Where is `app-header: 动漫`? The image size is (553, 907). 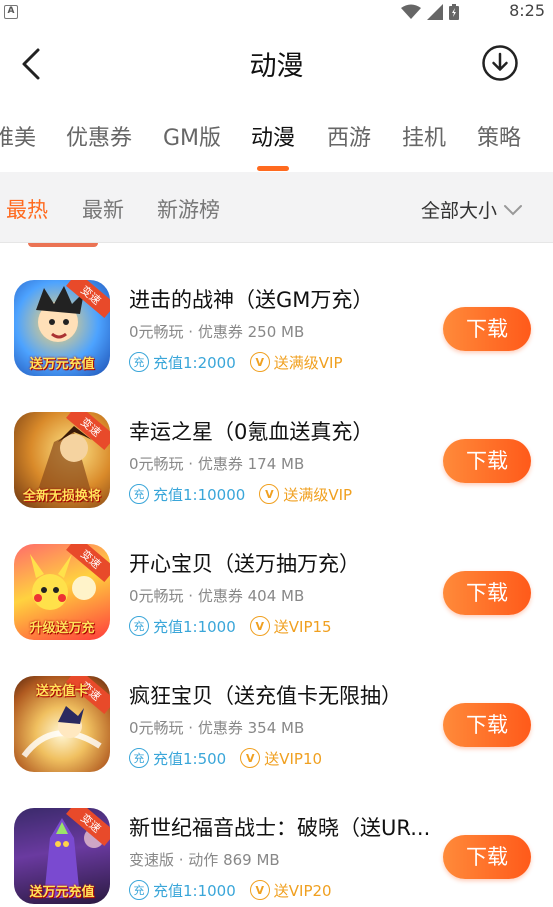 app-header: 动漫 is located at coordinates (276, 64).